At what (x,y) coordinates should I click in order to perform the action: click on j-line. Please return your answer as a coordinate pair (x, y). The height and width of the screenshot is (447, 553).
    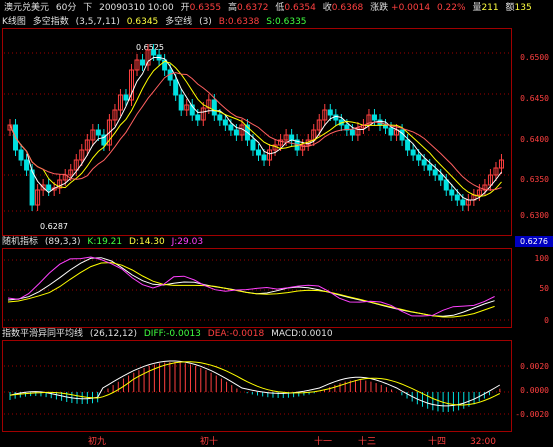
    Looking at the image, I should click on (251, 286).